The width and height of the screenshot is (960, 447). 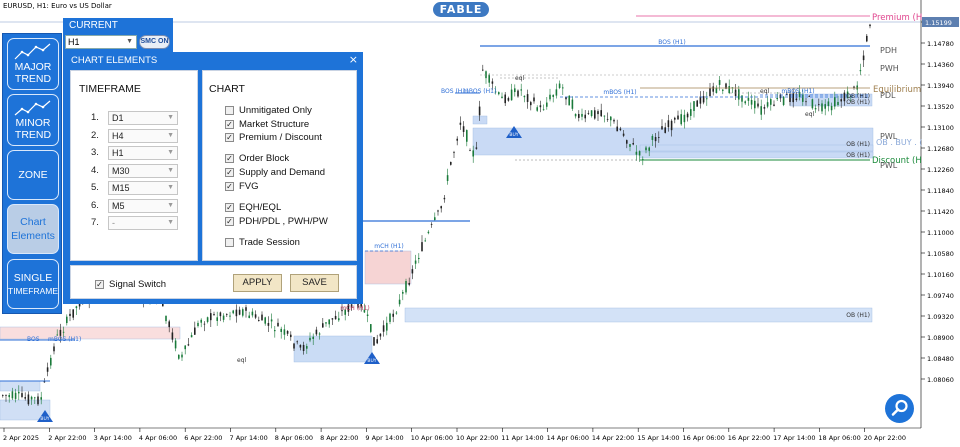 What do you see at coordinates (290, 222) in the screenshot?
I see `chart-option-checkbox: ✓ PDH/PDL , PWH/PW` at bounding box center [290, 222].